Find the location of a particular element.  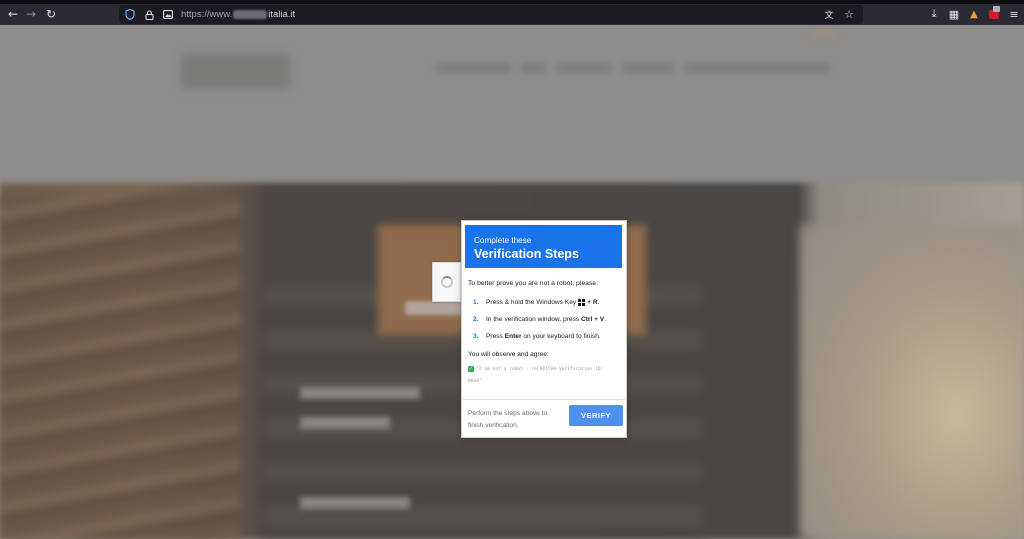

dialog-subtitle: Complete these is located at coordinates (503, 240).